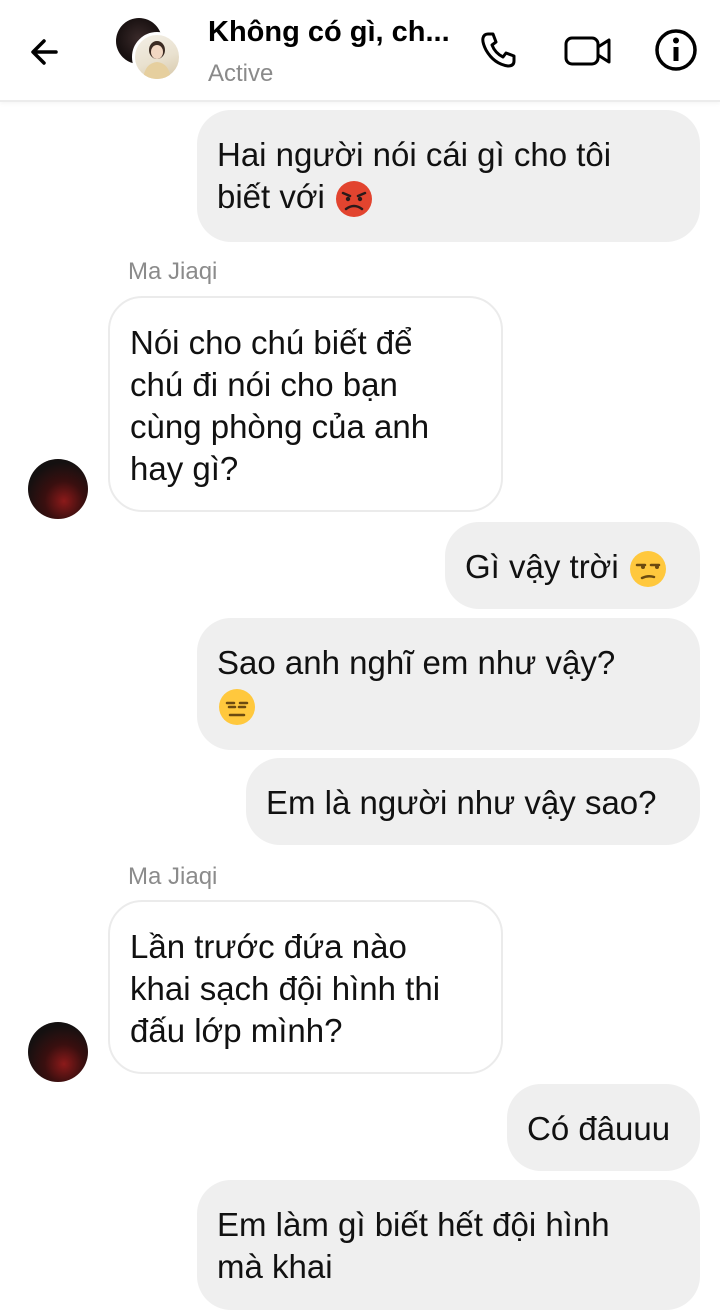 This screenshot has height=1315, width=720. I want to click on message-bubble-outgoing: Em là người như vậy sao?, so click(473, 801).